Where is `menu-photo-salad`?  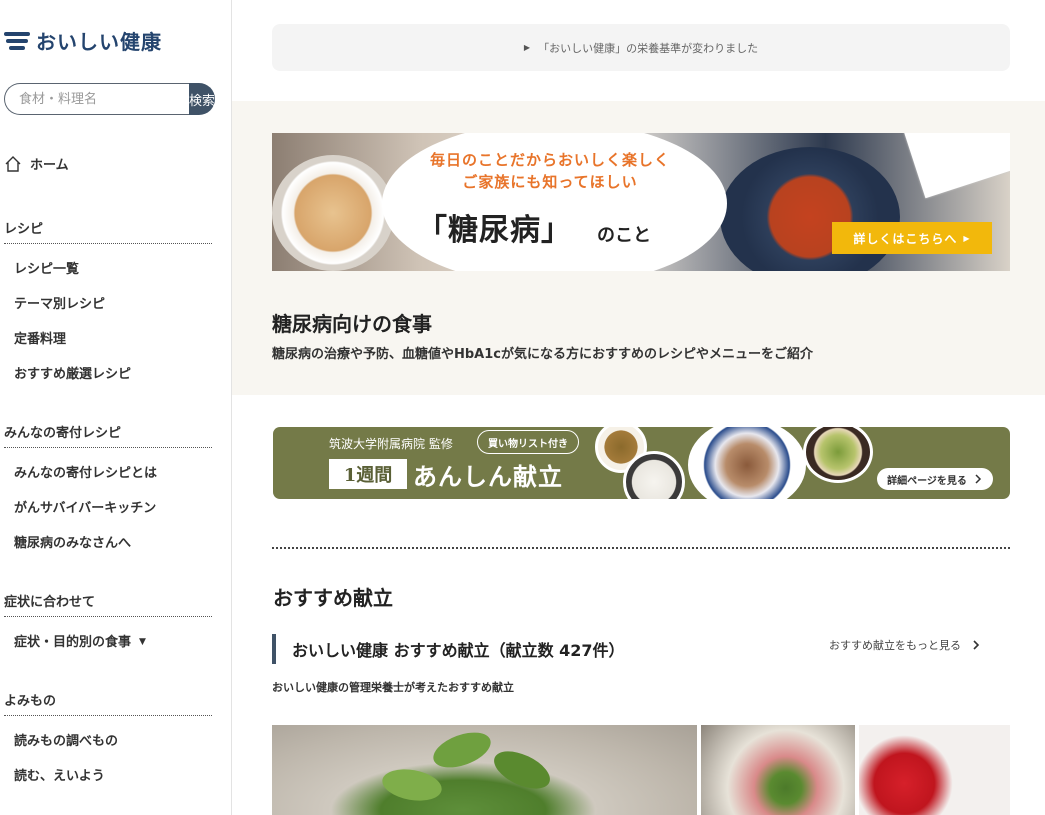
menu-photo-salad is located at coordinates (484, 770).